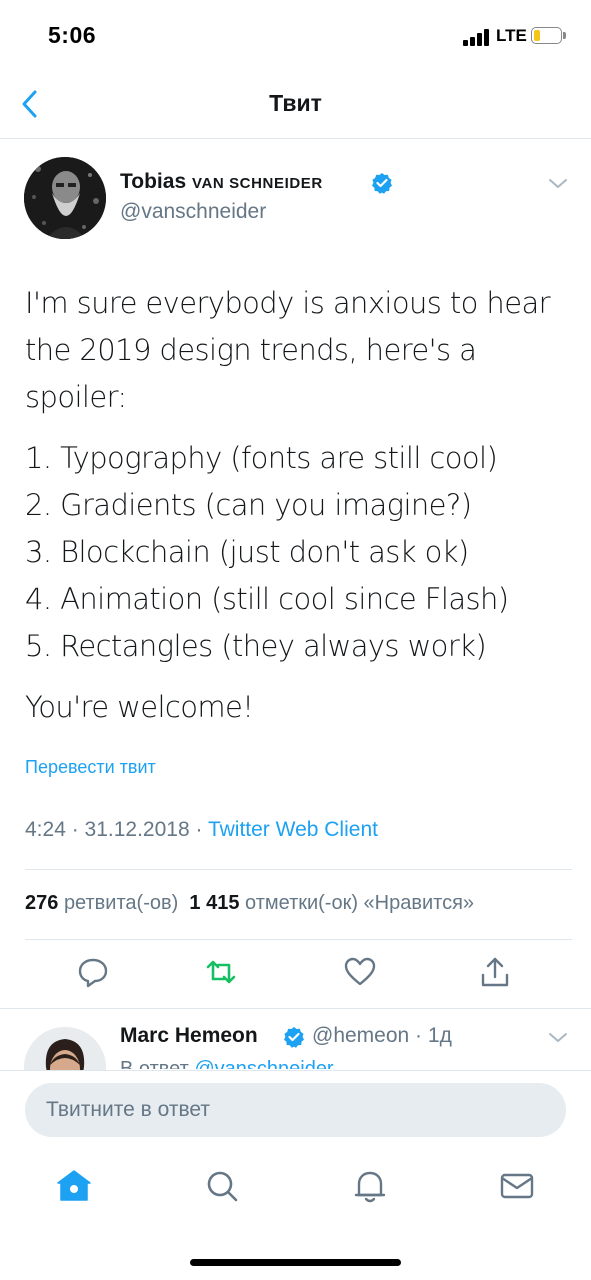 The height and width of the screenshot is (1280, 591). I want to click on home-icon, so click(74, 1186).